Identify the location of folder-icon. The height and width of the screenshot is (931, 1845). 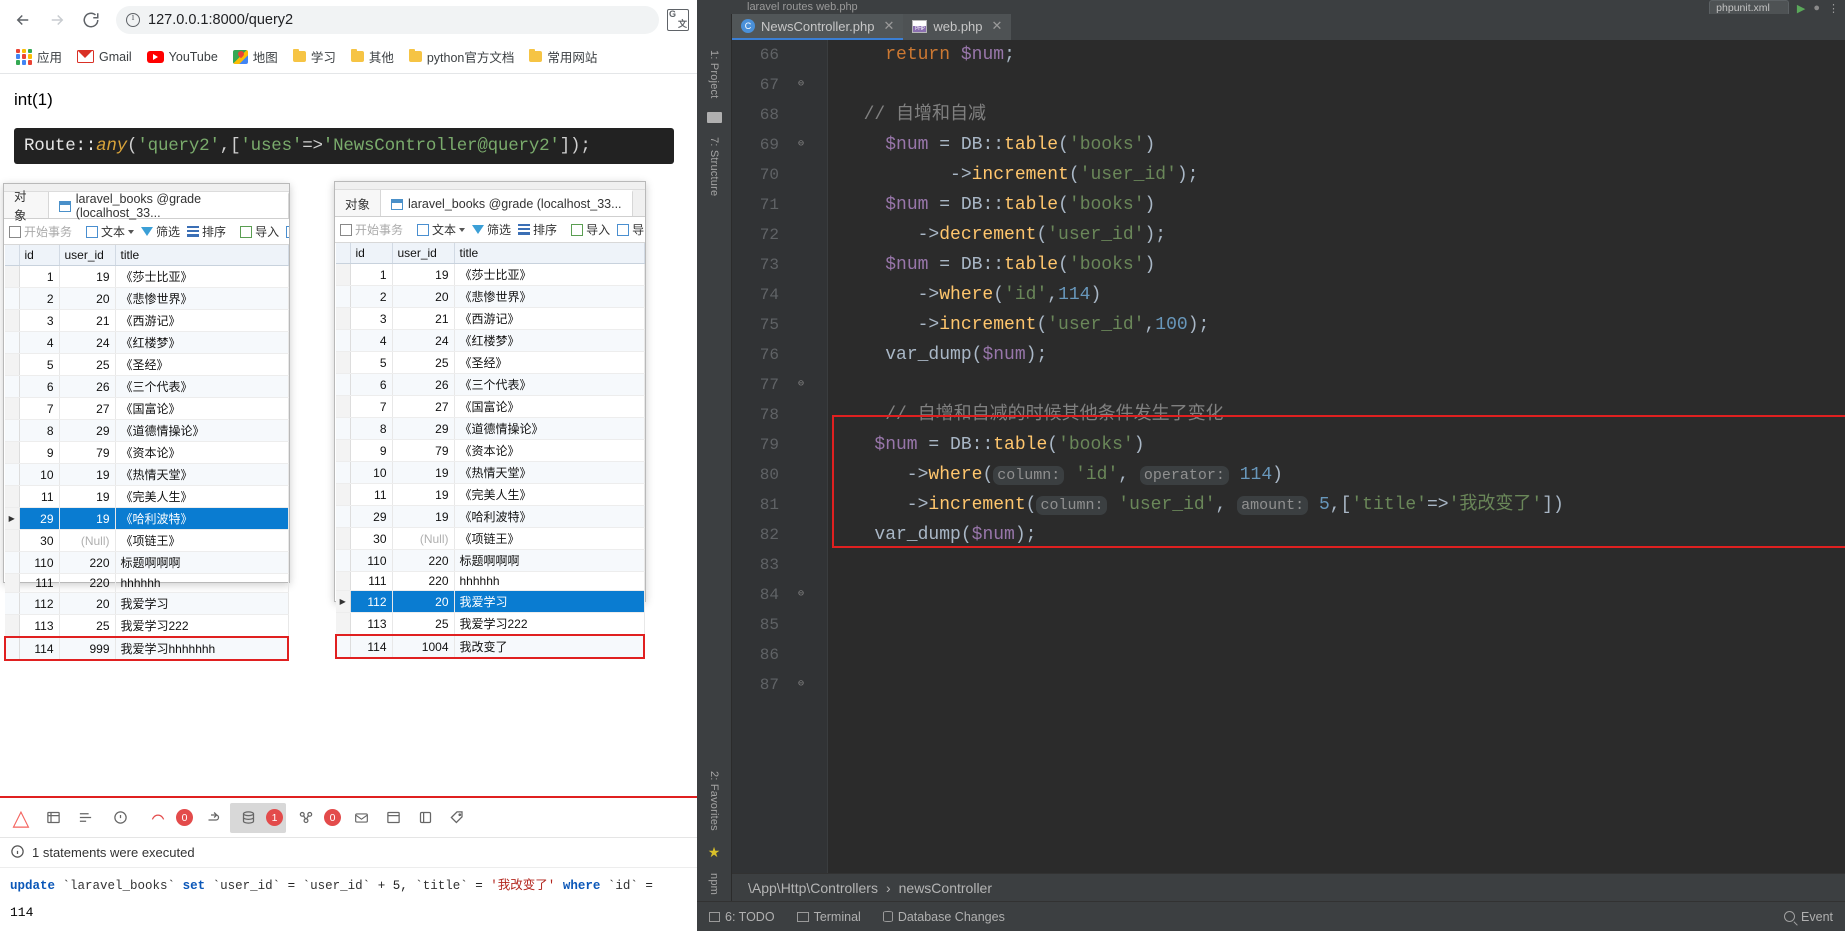
(714, 118).